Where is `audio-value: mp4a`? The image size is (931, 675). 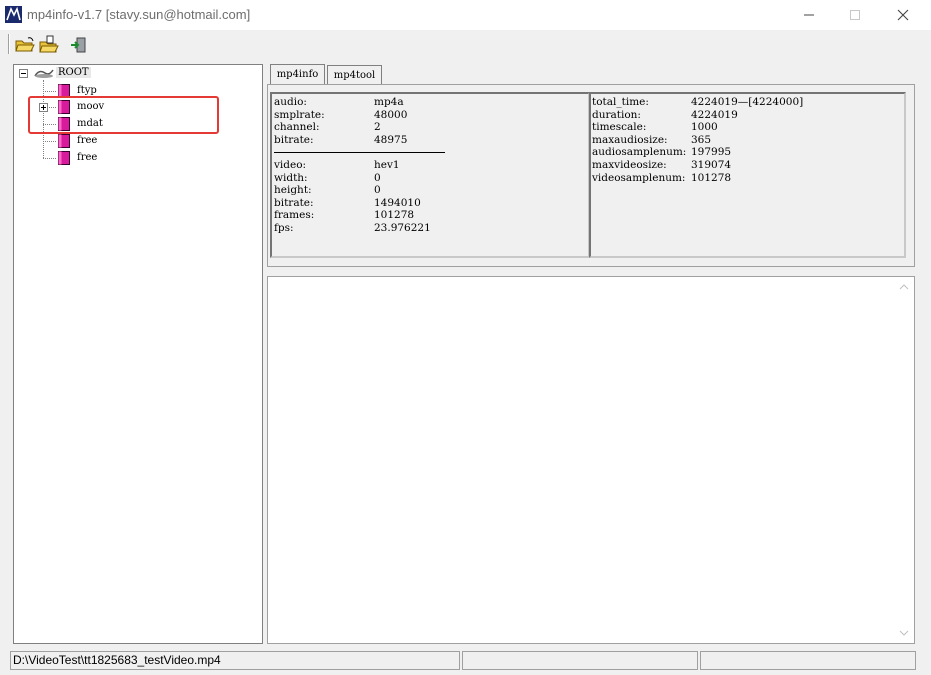
audio-value: mp4a is located at coordinates (389, 102).